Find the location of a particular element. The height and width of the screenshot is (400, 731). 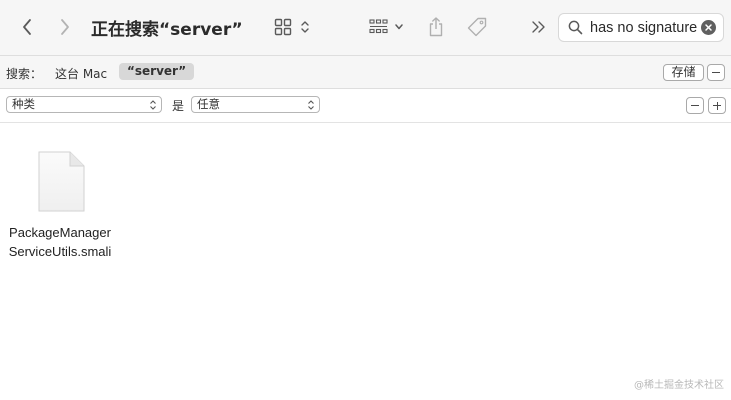

chevron-left-icon is located at coordinates (27, 27).